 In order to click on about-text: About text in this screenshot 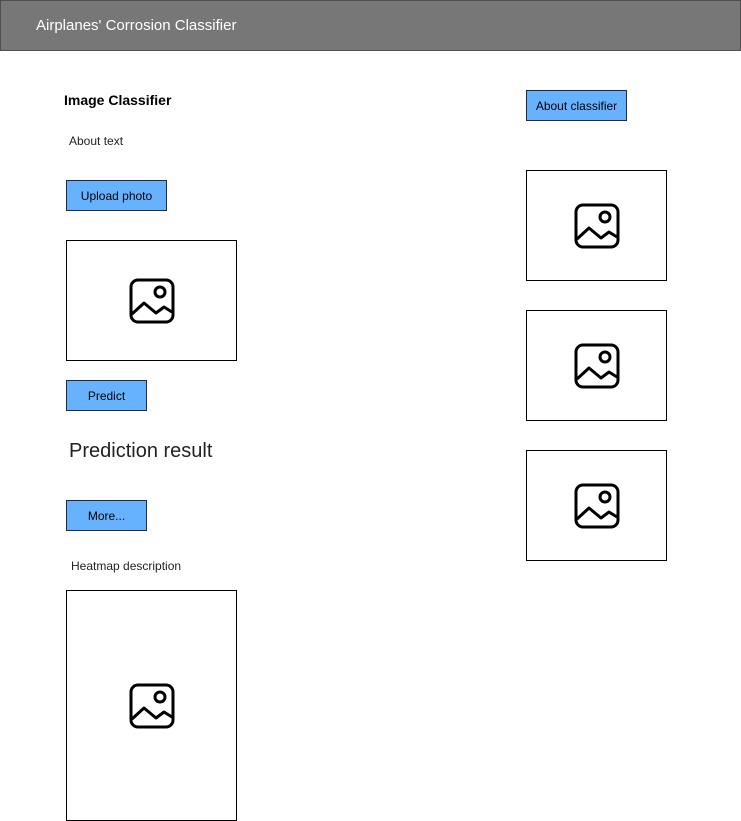, I will do `click(96, 141)`.